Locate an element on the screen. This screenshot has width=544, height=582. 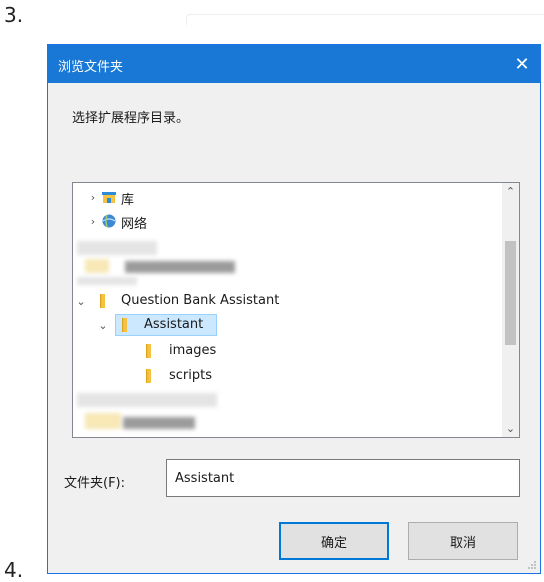
title-bar: 浏览文件夹 ✕ is located at coordinates (294, 64).